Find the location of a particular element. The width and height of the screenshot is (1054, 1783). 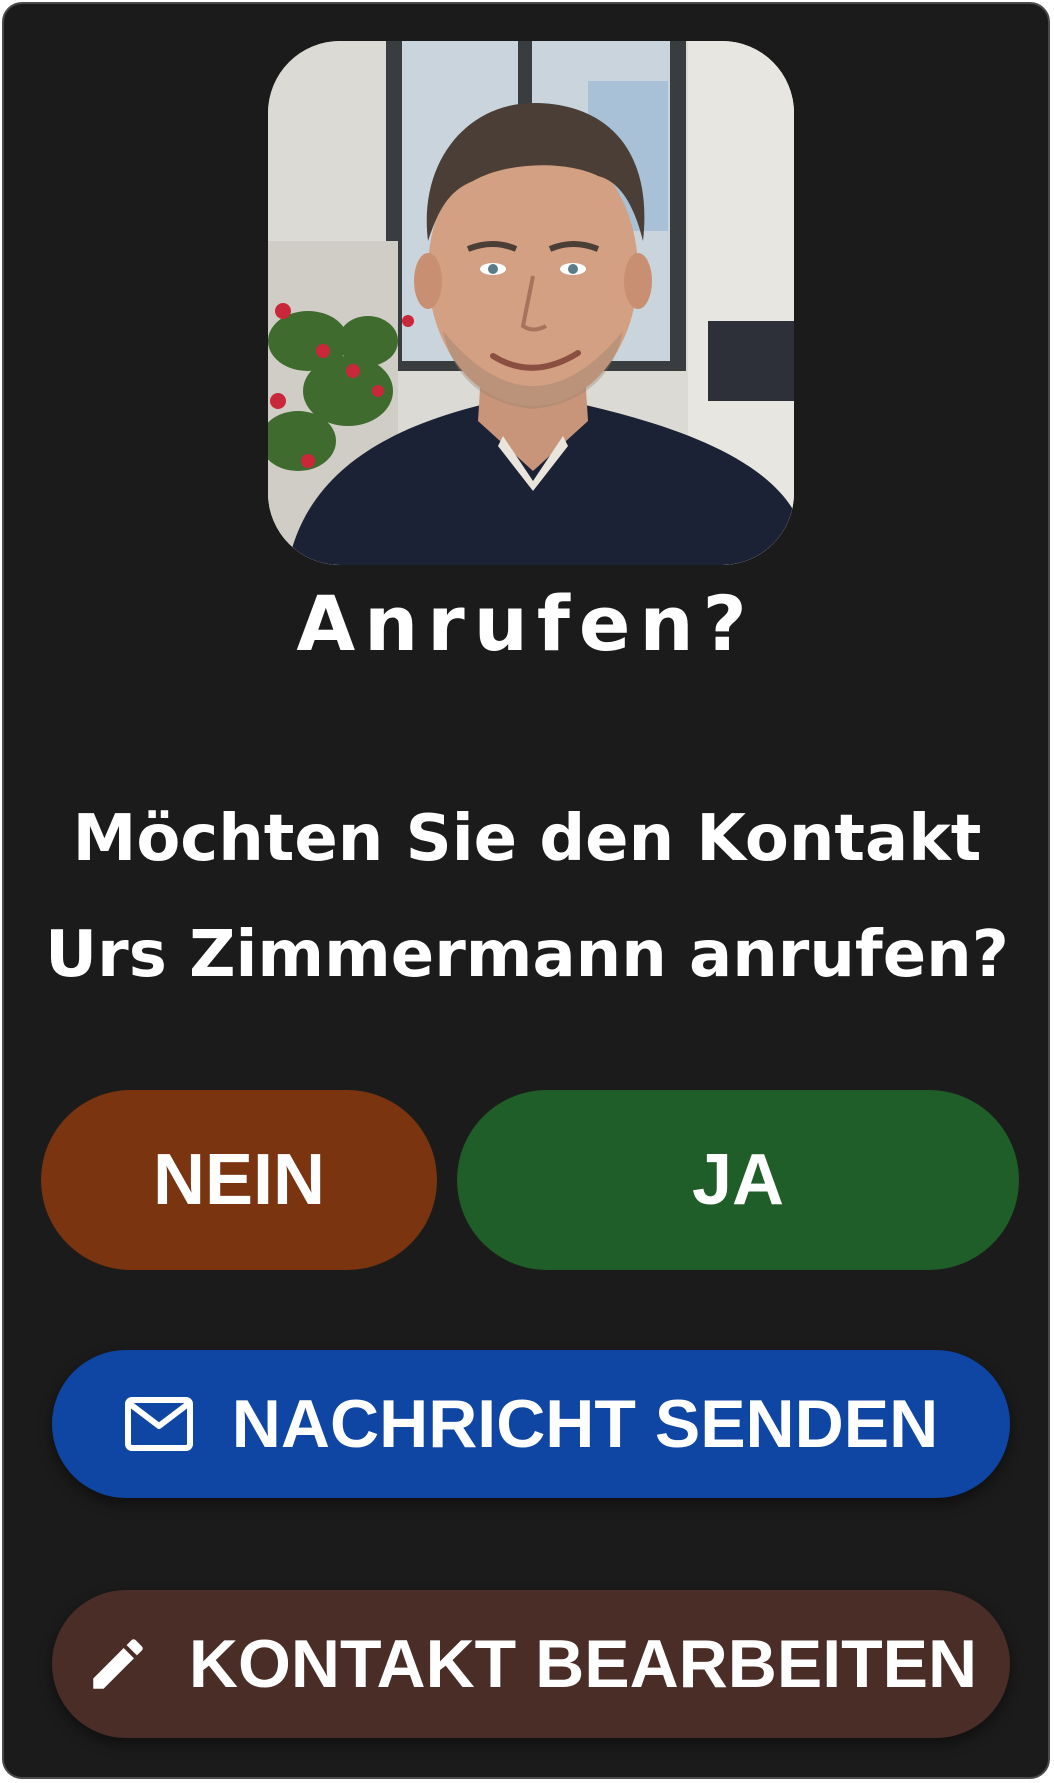

dialog-title: Anrufen? is located at coordinates (526, 623).